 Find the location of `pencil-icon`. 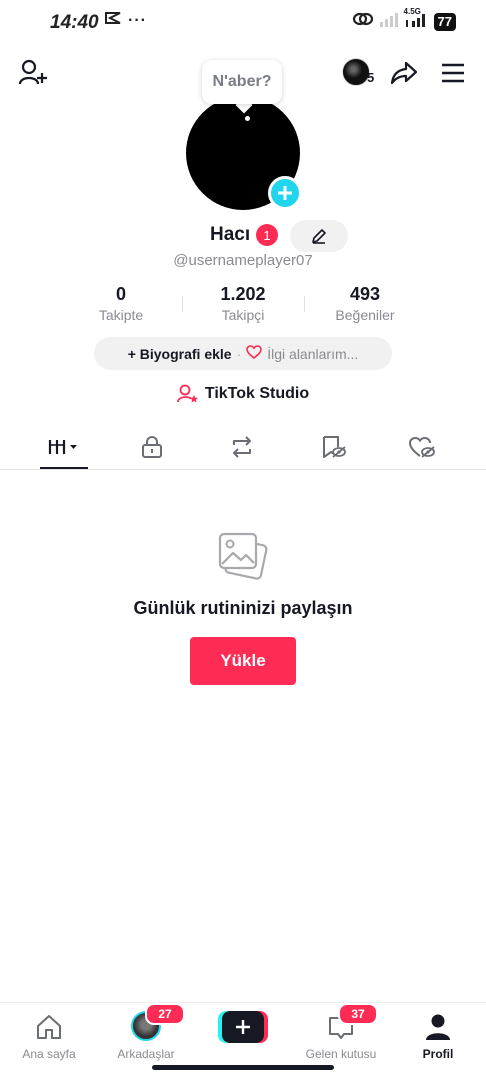

pencil-icon is located at coordinates (319, 236).